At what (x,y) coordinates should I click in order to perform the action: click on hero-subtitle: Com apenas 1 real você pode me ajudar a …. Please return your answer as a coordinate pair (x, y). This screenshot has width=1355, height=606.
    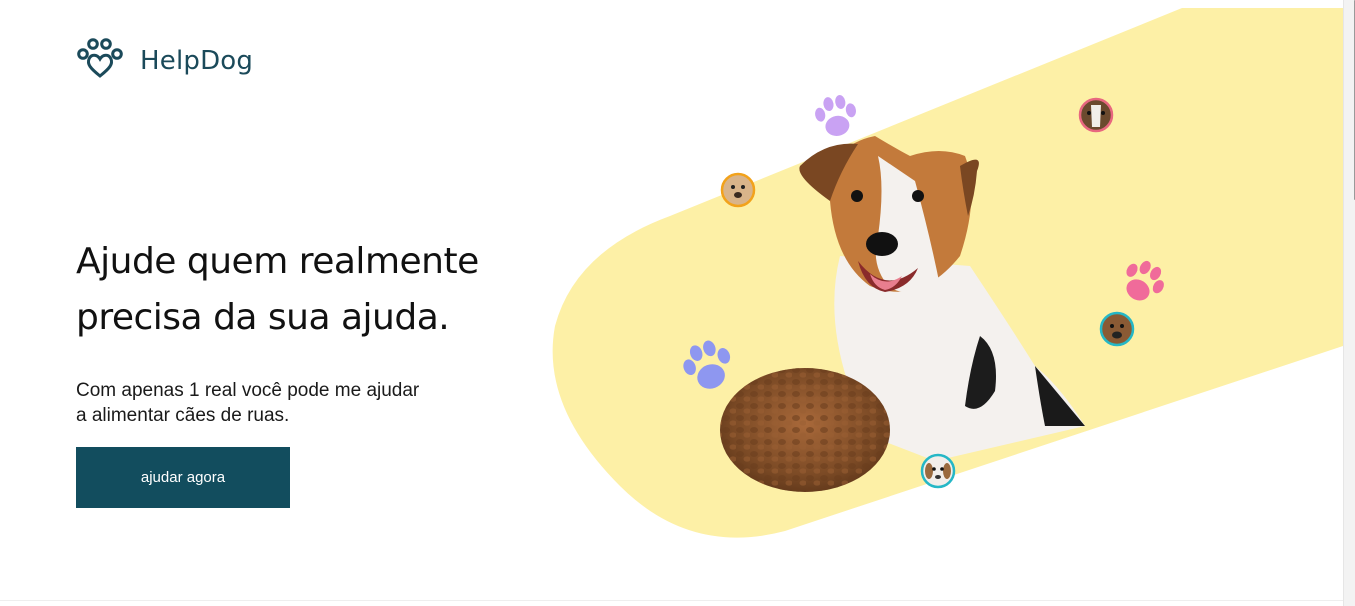
    Looking at the image, I should click on (266, 403).